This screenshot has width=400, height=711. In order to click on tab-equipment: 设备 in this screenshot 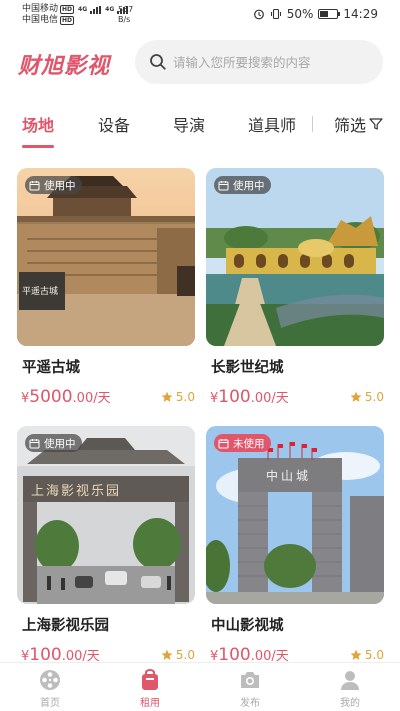, I will do `click(114, 124)`.